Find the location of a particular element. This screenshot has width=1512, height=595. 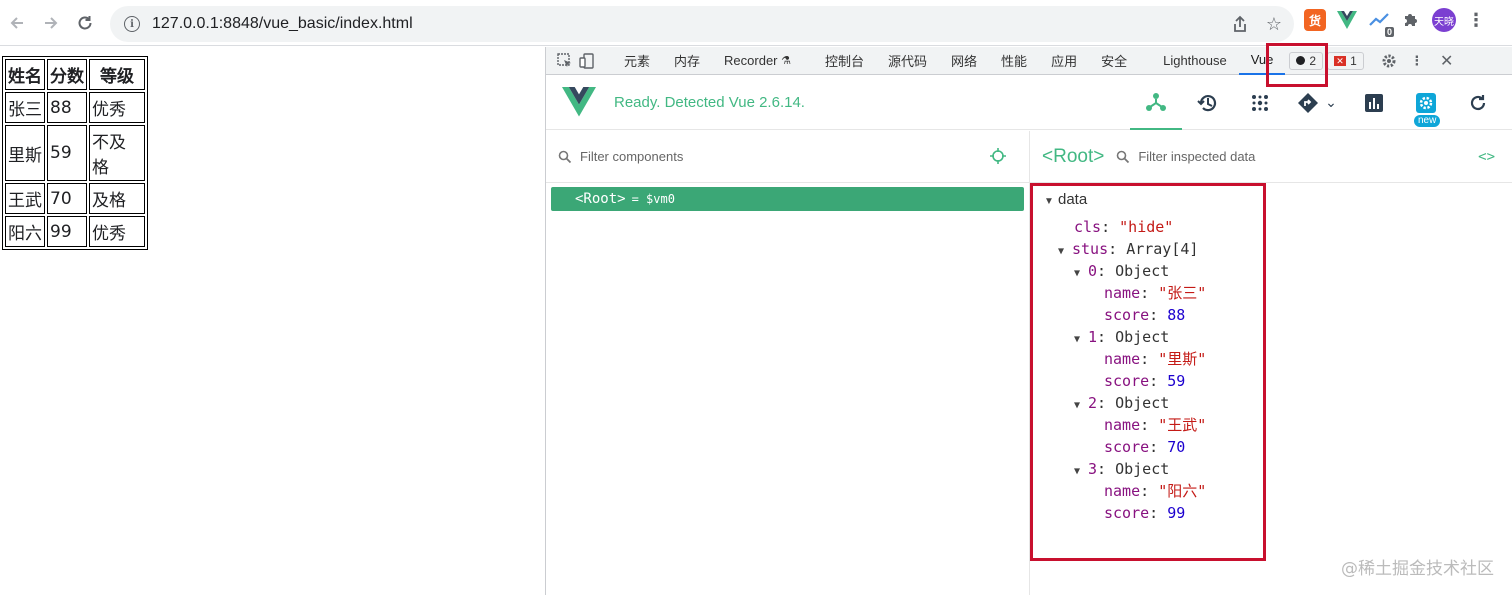

watermark-text: @稀土掘金技术社区 is located at coordinates (1417, 569).